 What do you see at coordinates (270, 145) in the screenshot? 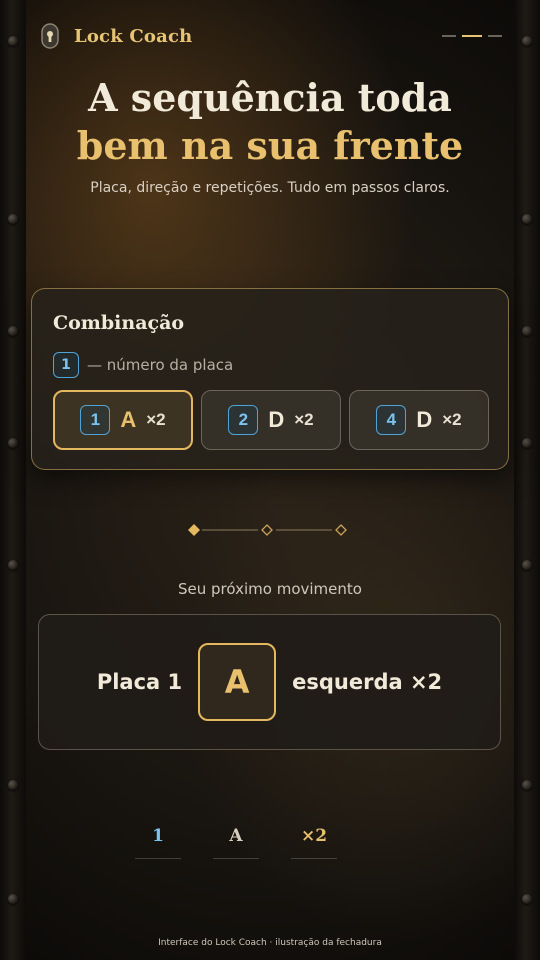
I see `title-line-2: bem na sua frente` at bounding box center [270, 145].